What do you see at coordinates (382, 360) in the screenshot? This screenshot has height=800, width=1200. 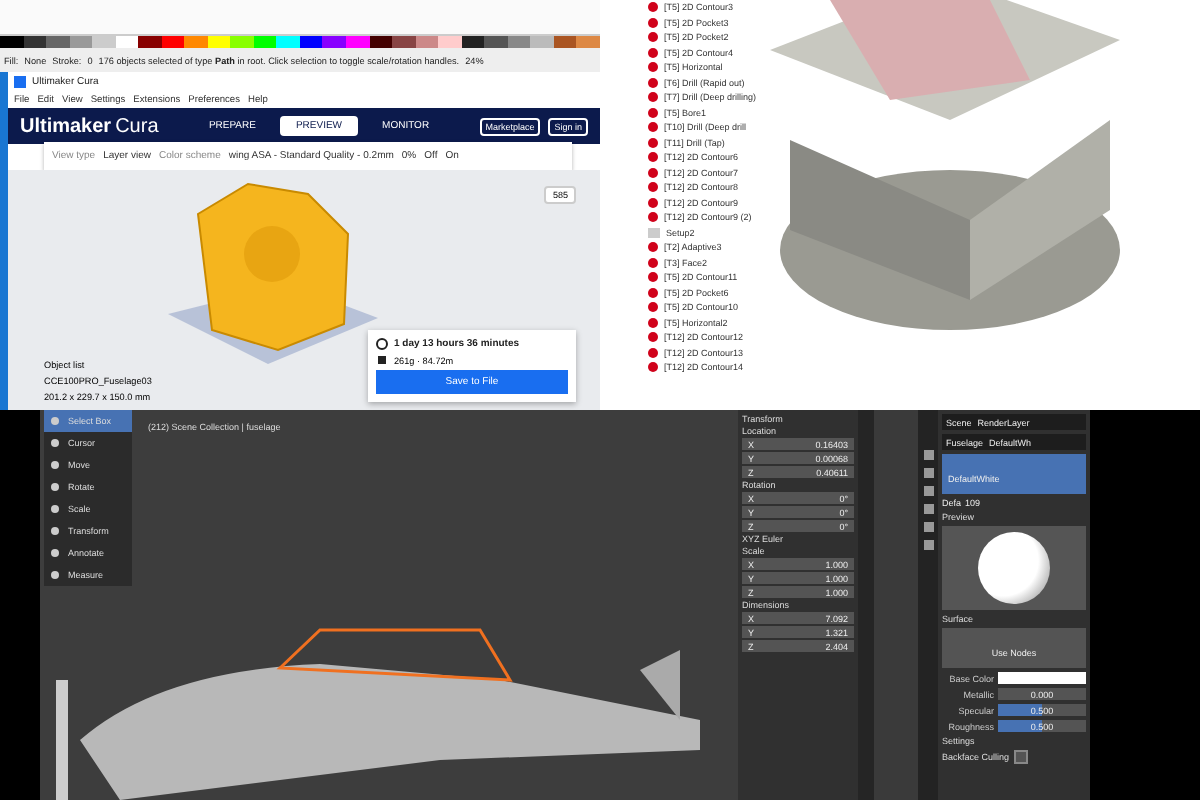 I see `spool-icon` at bounding box center [382, 360].